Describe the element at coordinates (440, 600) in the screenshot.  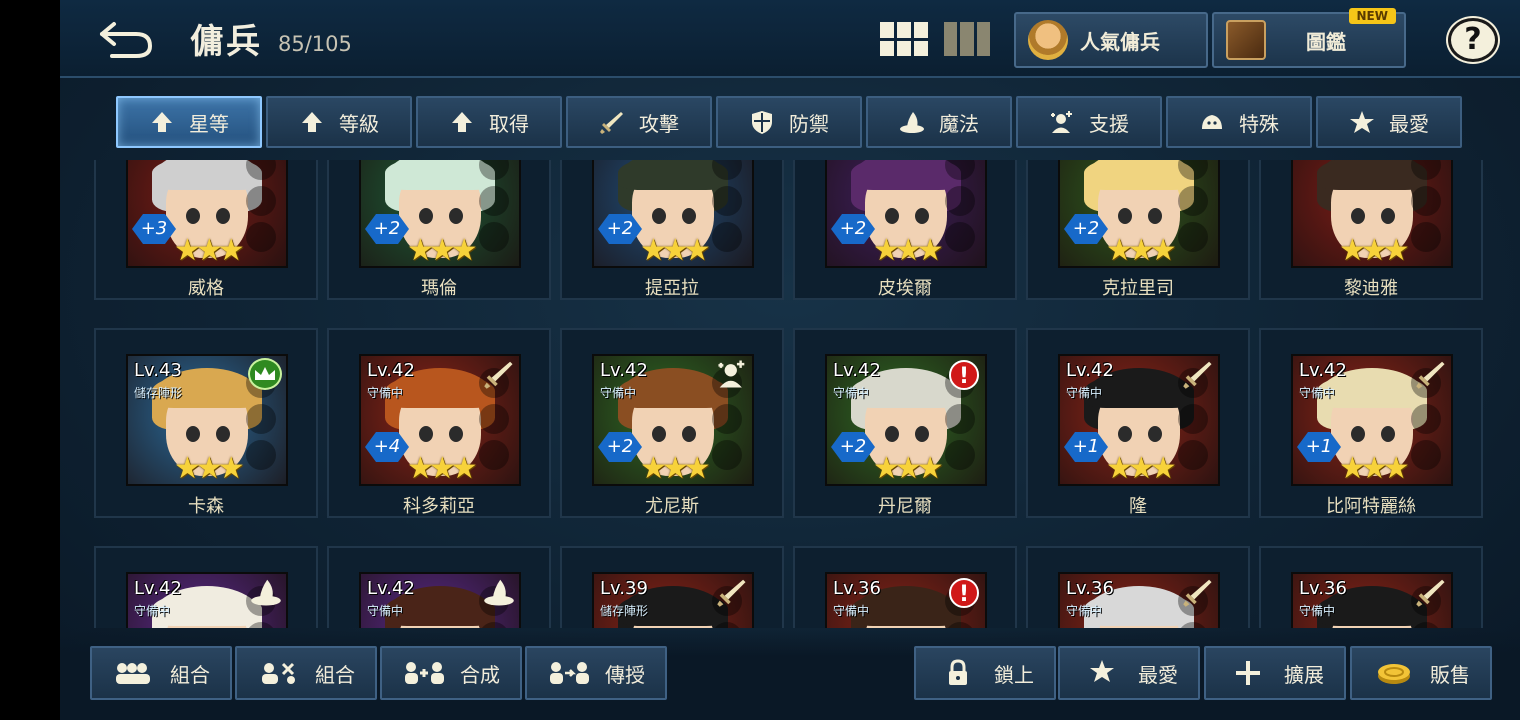
I see `mercenary-portrait: Lv.42 守備中` at that location.